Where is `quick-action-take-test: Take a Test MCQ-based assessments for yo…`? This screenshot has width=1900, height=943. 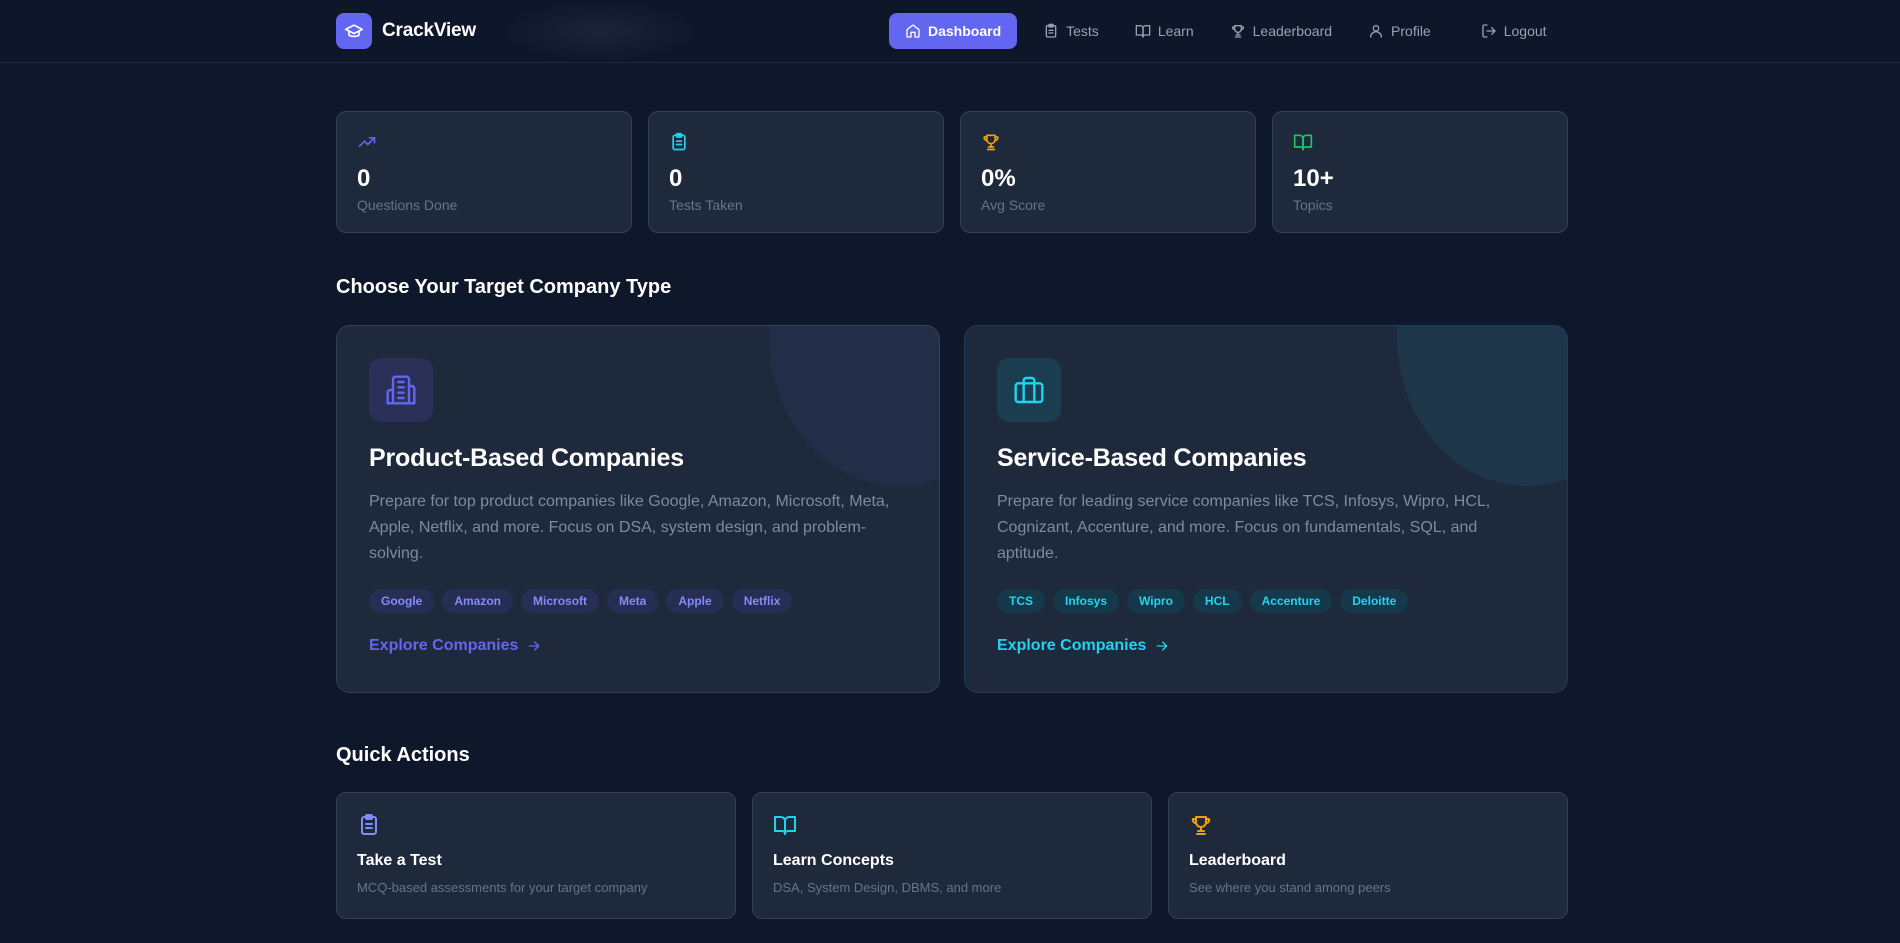
quick-action-take-test: Take a Test MCQ-based assessments for yo… is located at coordinates (536, 855).